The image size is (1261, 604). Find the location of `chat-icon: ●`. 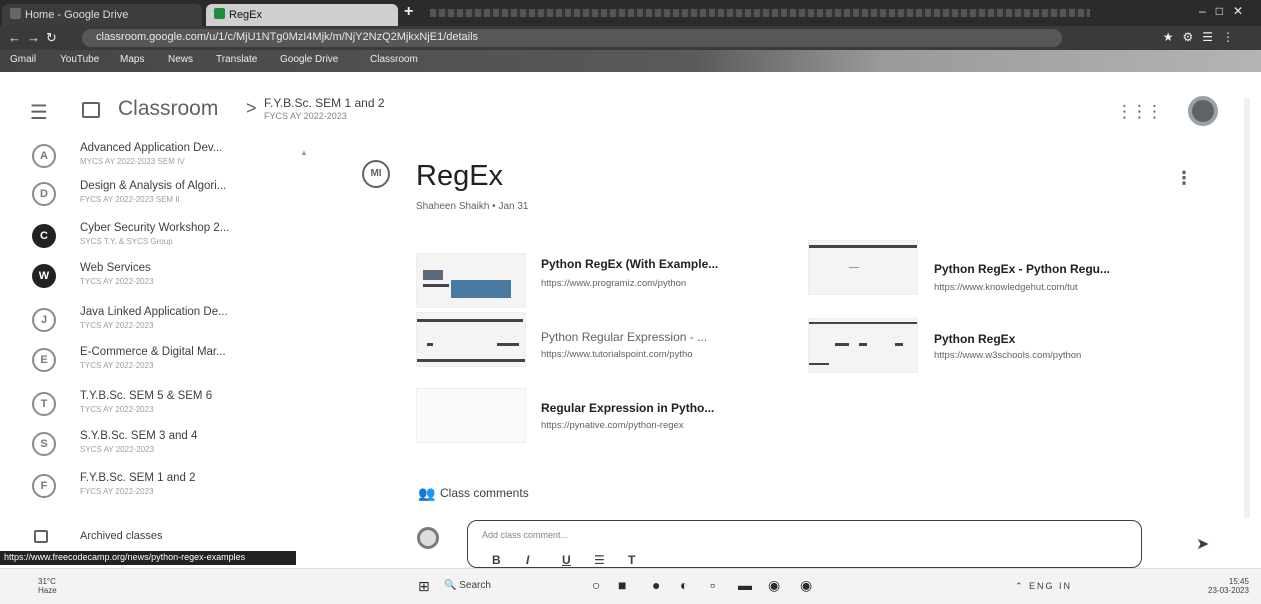

chat-icon: ● is located at coordinates (656, 585).